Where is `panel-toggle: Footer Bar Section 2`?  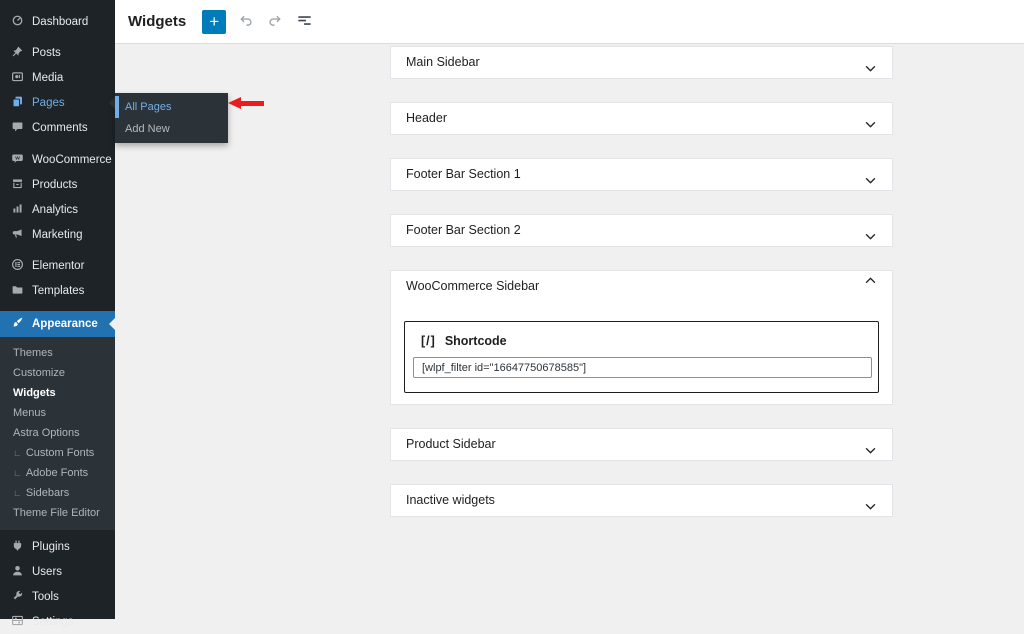
panel-toggle: Footer Bar Section 2 is located at coordinates (641, 230).